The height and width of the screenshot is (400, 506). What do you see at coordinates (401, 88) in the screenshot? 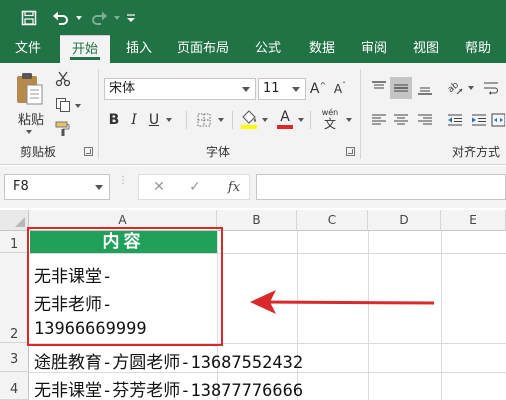
I see `middle-align-icon` at bounding box center [401, 88].